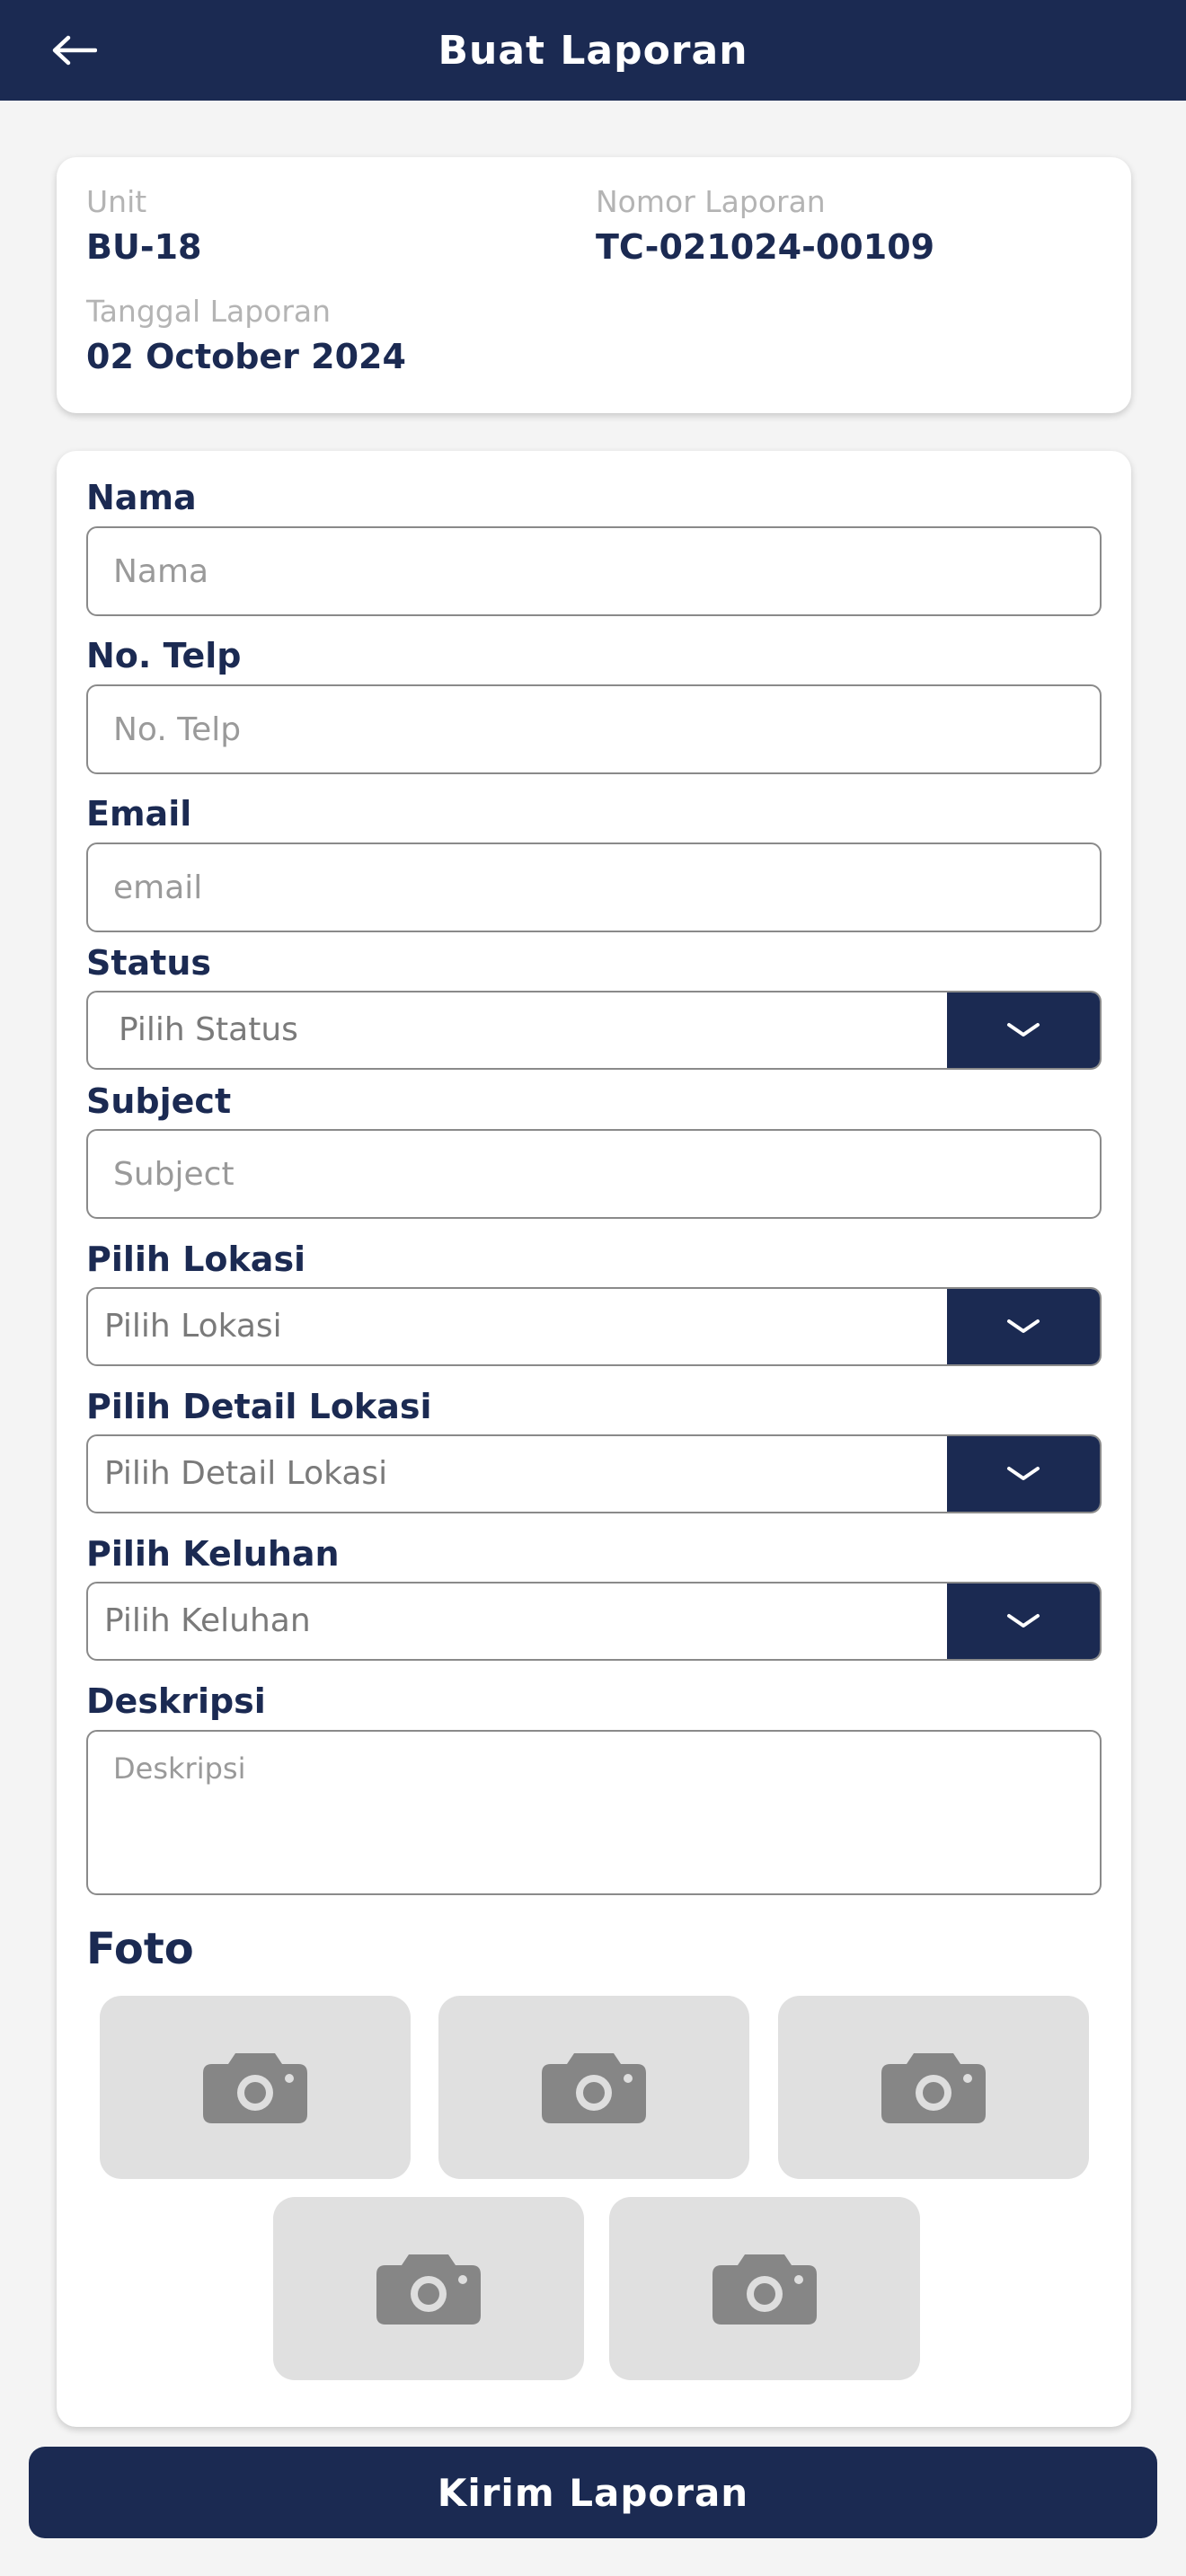 The height and width of the screenshot is (2576, 1186). What do you see at coordinates (594, 571) in the screenshot?
I see `nama-input` at bounding box center [594, 571].